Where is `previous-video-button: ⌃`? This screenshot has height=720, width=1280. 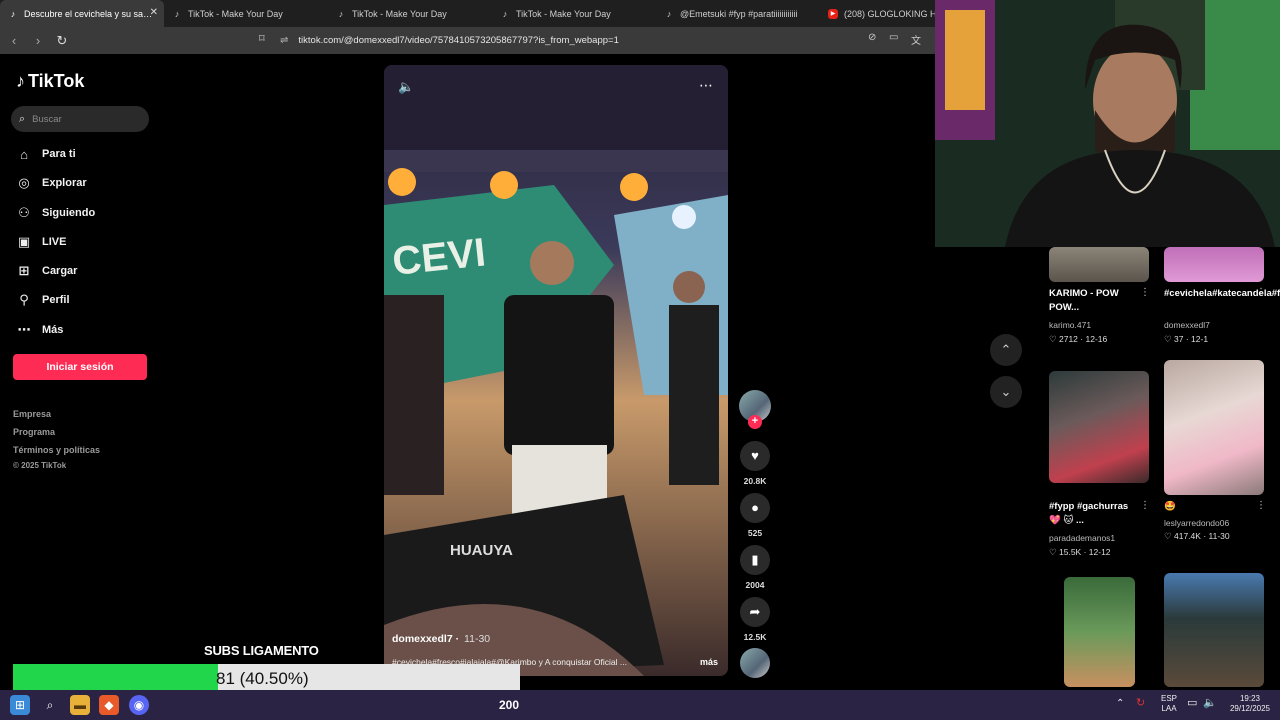 previous-video-button: ⌃ is located at coordinates (1006, 350).